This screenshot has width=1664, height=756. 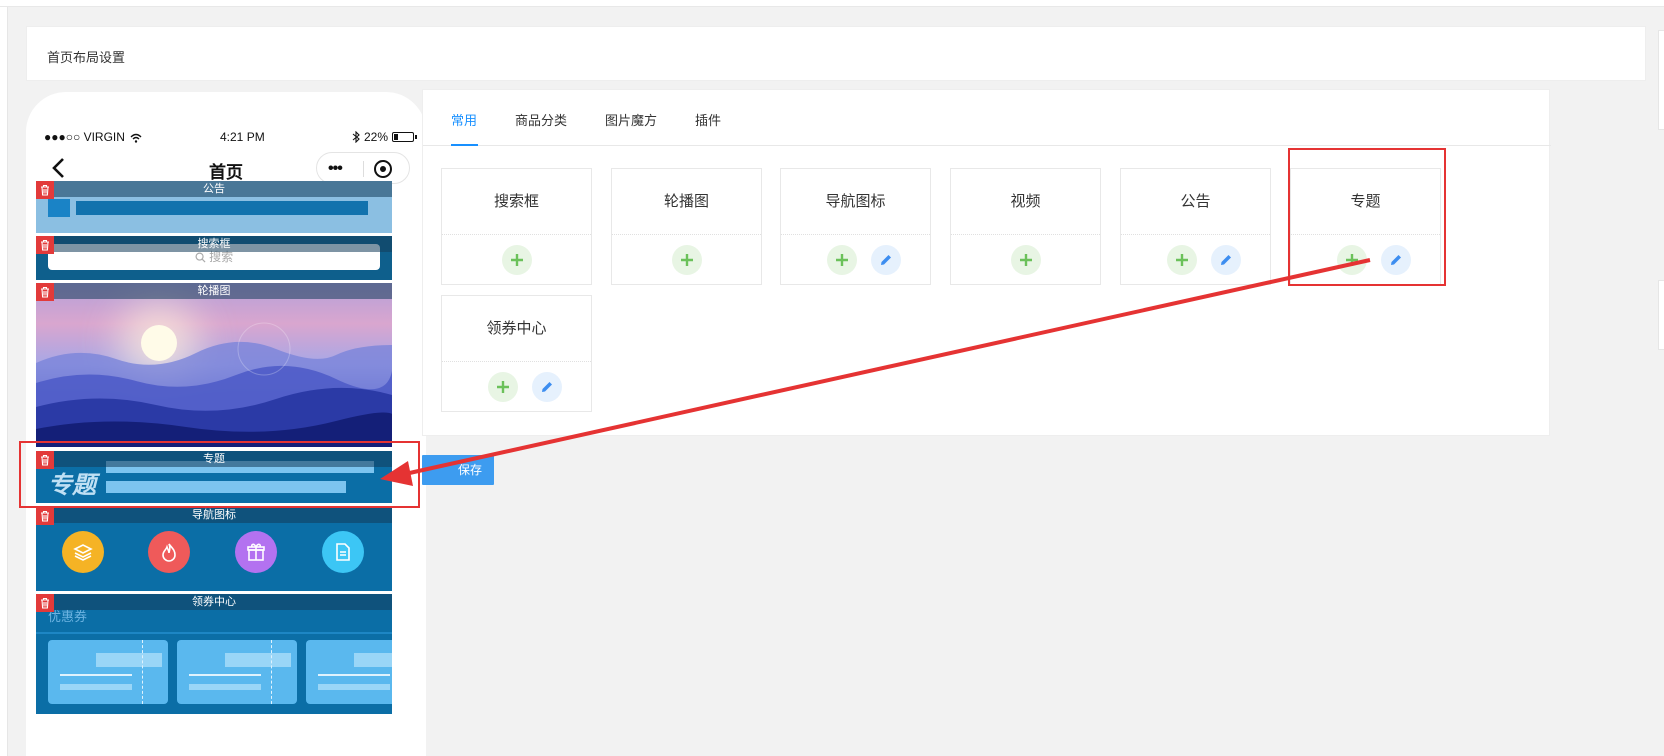 I want to click on banner-mountains, so click(x=214, y=384).